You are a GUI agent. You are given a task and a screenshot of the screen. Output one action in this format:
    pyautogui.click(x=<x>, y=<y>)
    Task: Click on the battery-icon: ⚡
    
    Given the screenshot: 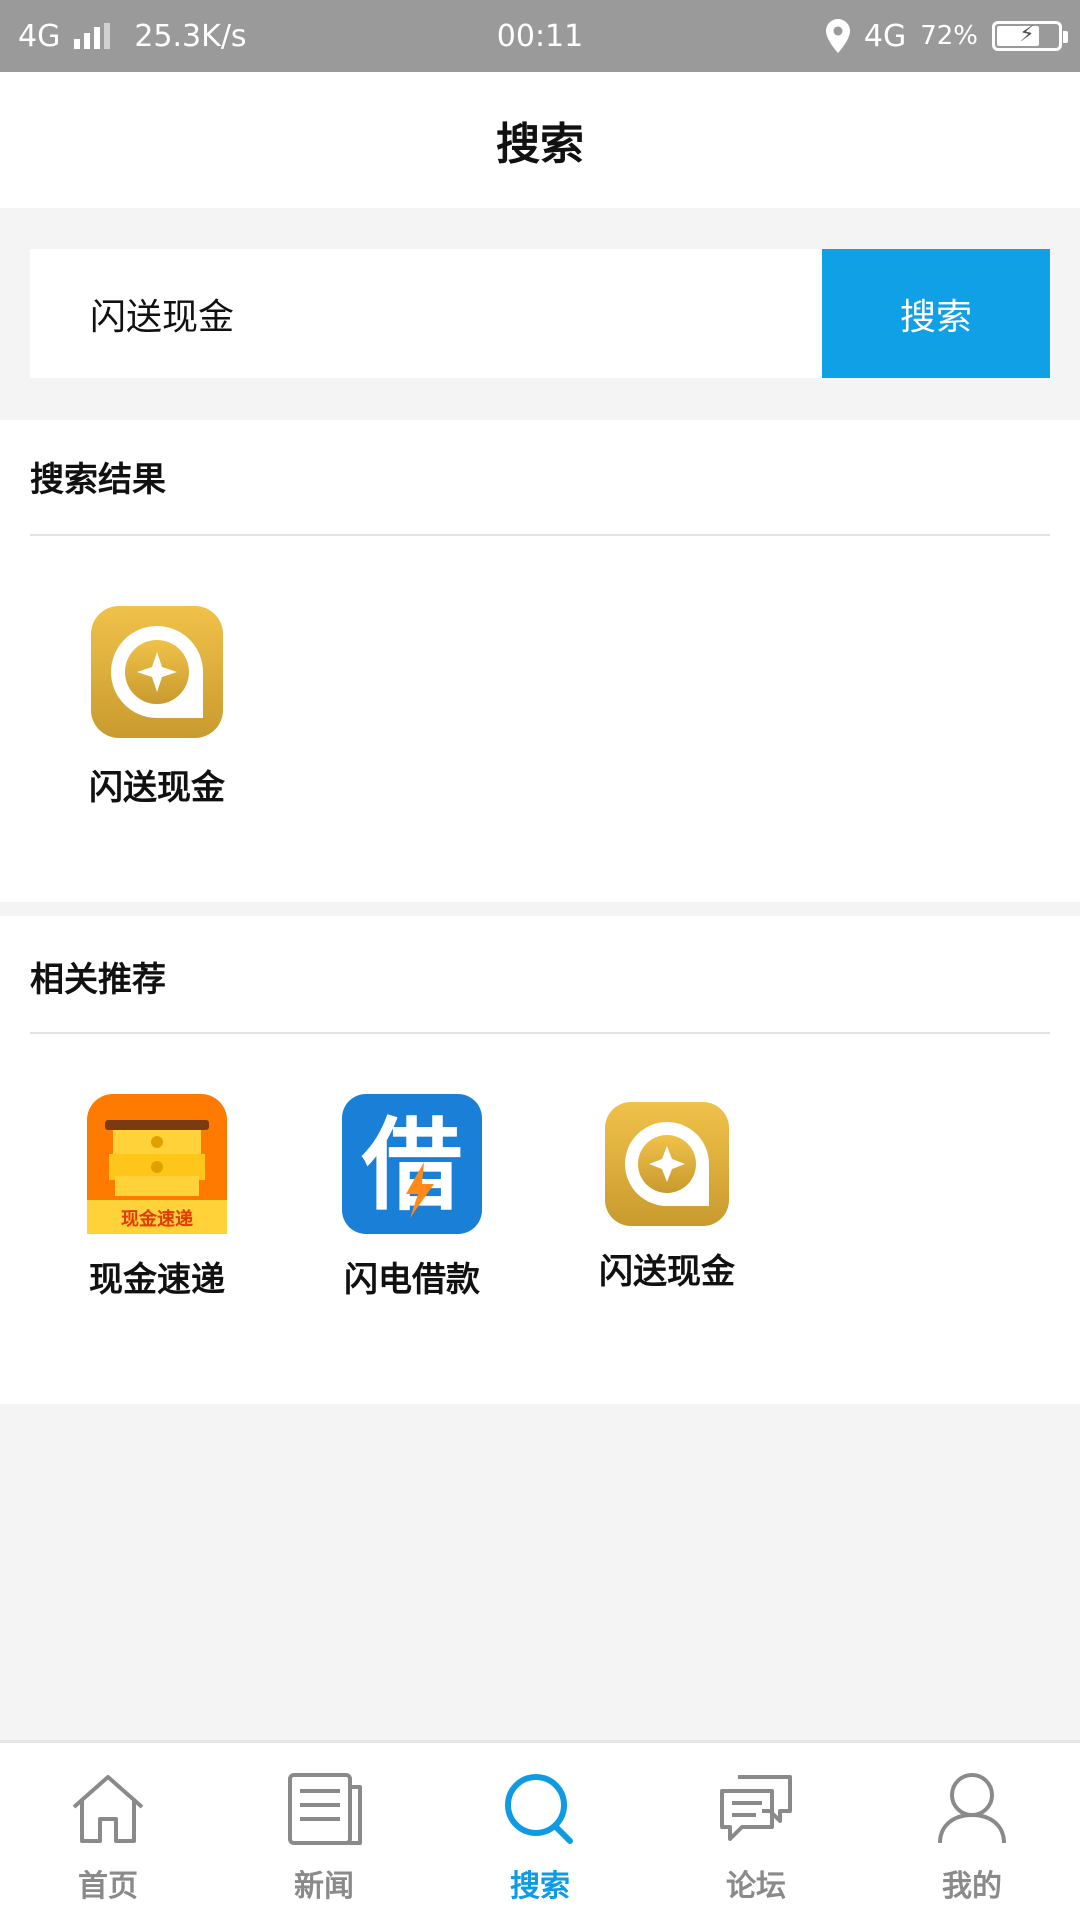 What is the action you would take?
    pyautogui.click(x=1030, y=36)
    